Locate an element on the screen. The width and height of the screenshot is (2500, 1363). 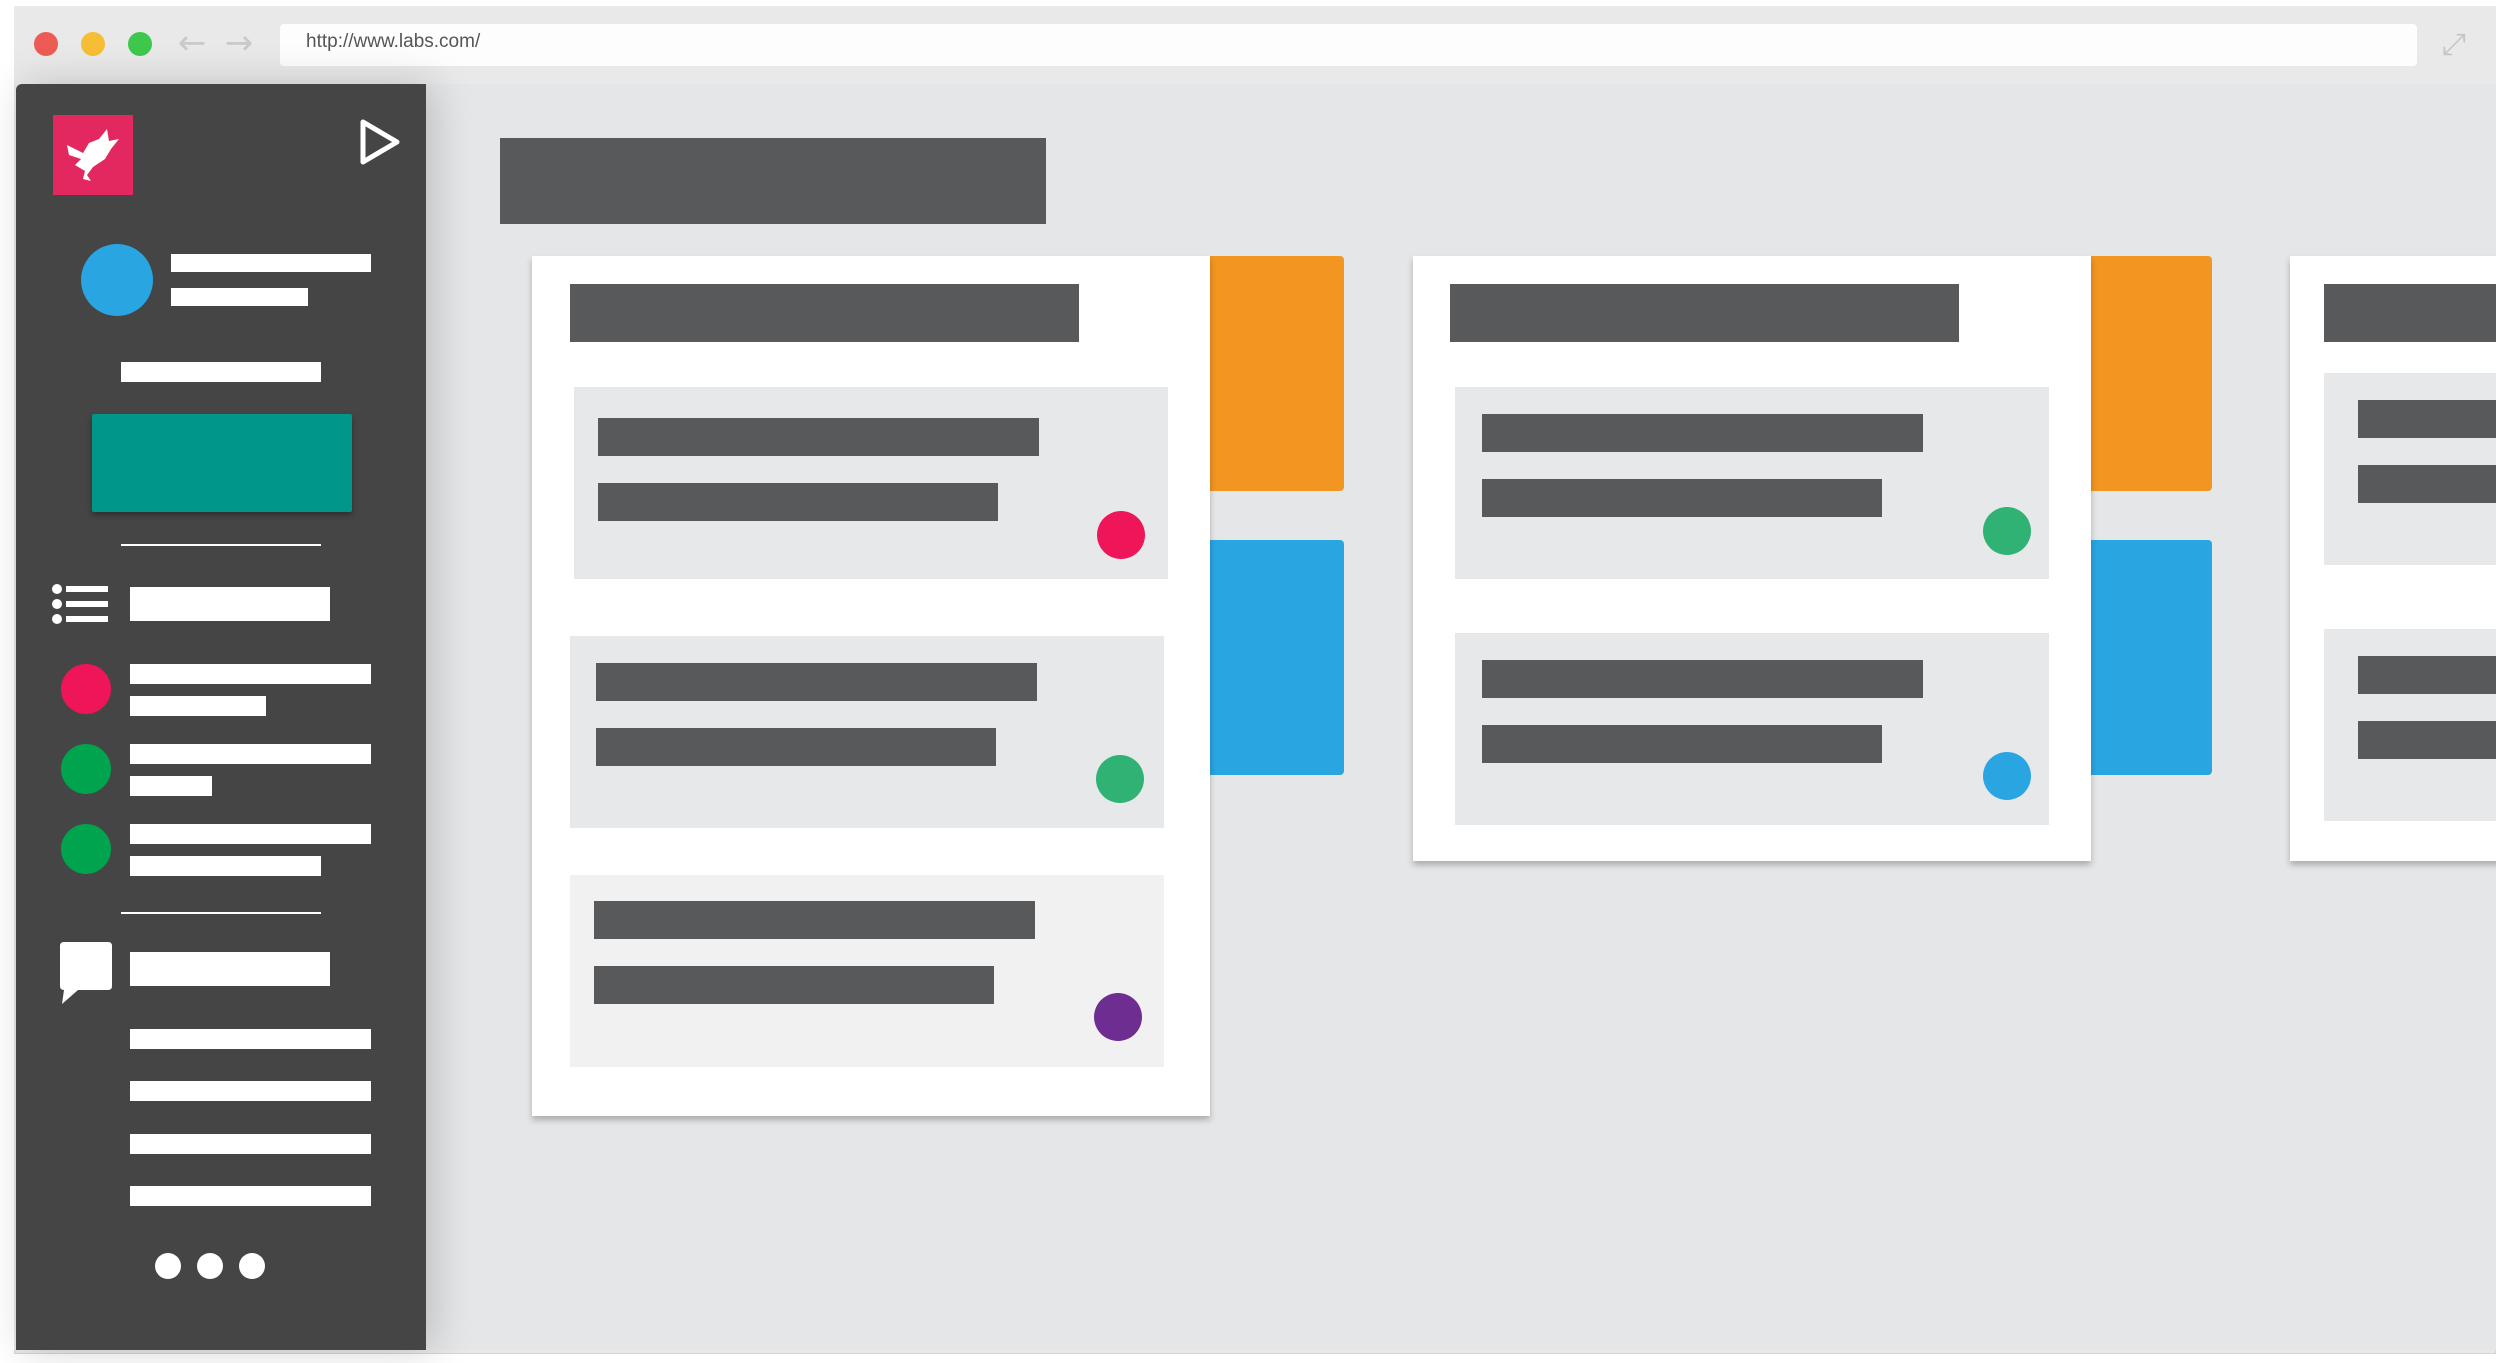
more-dots-icon is located at coordinates (210, 1266).